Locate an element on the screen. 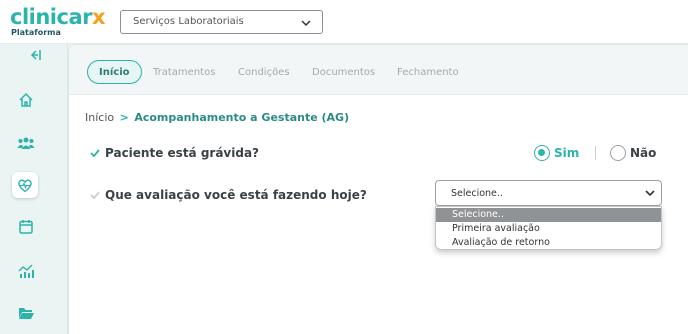 Image resolution: width=688 pixels, height=334 pixels. sidebar-item-calendar is located at coordinates (26, 226).